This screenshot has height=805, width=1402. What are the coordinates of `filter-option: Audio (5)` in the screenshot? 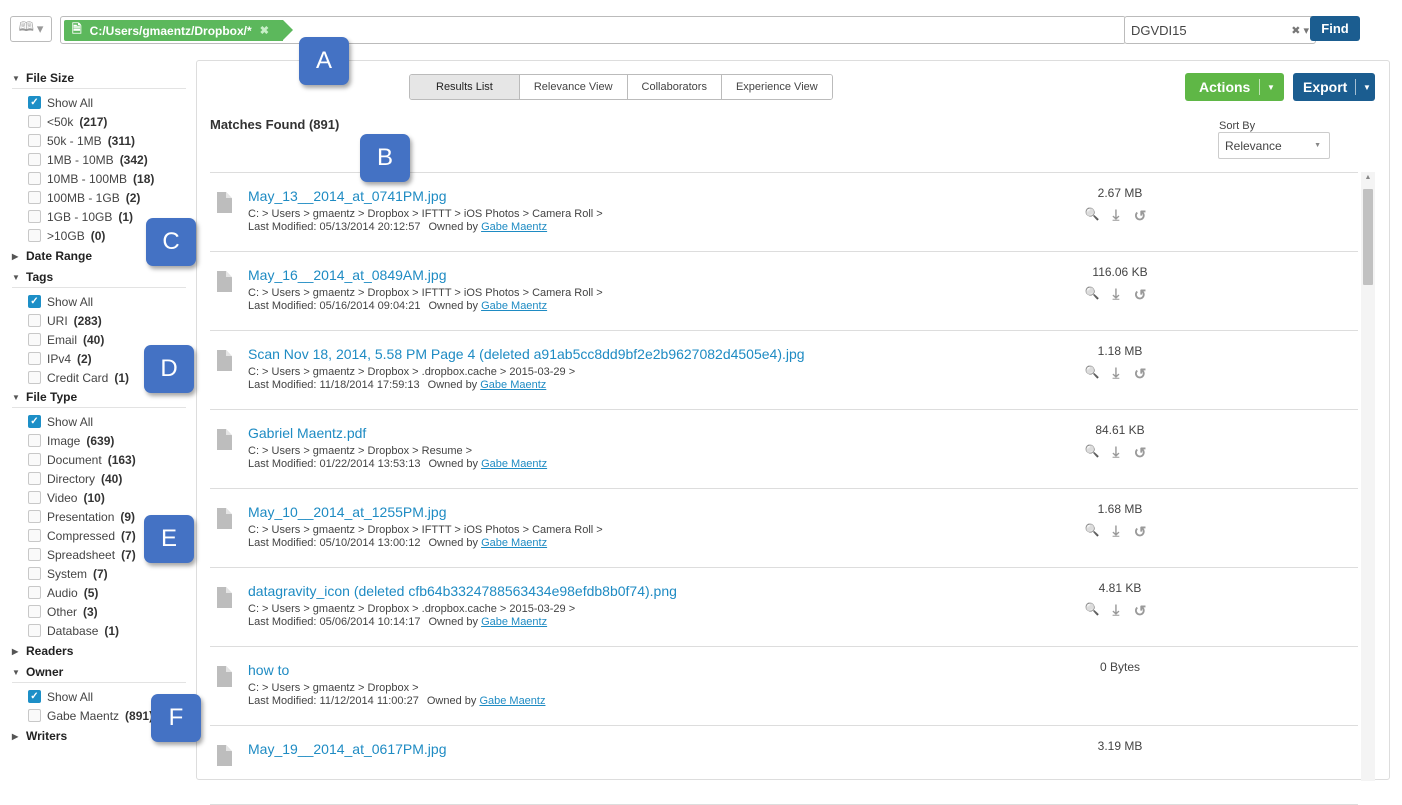 It's located at (102, 592).